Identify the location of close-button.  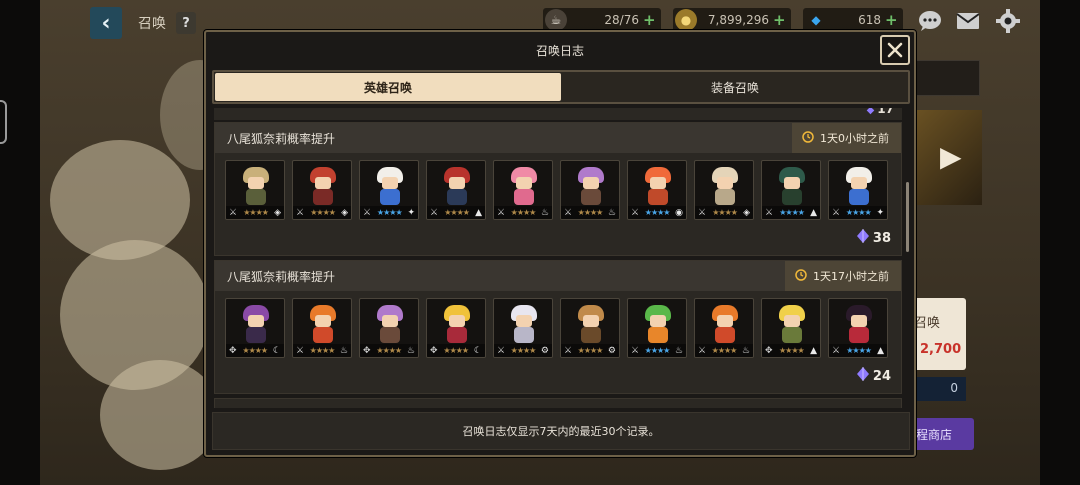
(895, 50).